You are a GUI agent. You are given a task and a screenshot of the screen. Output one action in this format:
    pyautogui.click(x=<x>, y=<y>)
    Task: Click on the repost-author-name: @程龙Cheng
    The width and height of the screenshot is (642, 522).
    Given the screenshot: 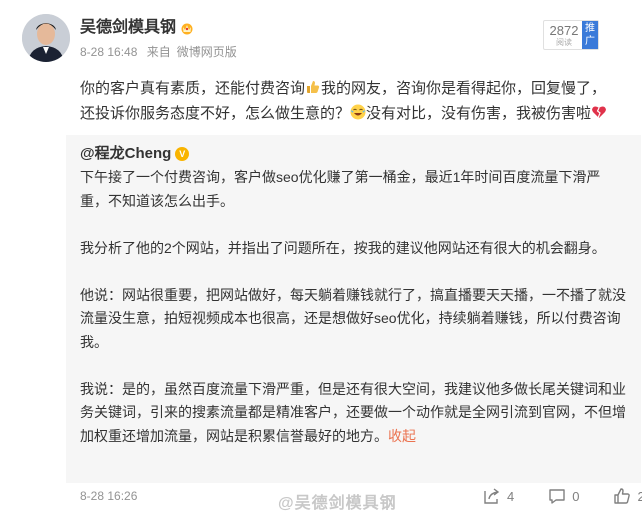 What is the action you would take?
    pyautogui.click(x=125, y=154)
    